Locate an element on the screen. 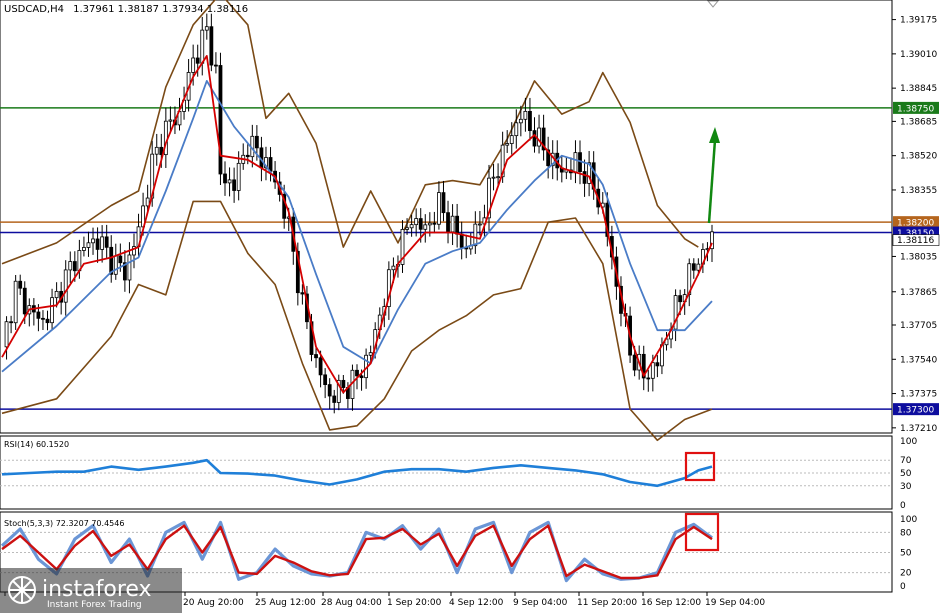  rsi-tick-label-4: 0 is located at coordinates (903, 506).